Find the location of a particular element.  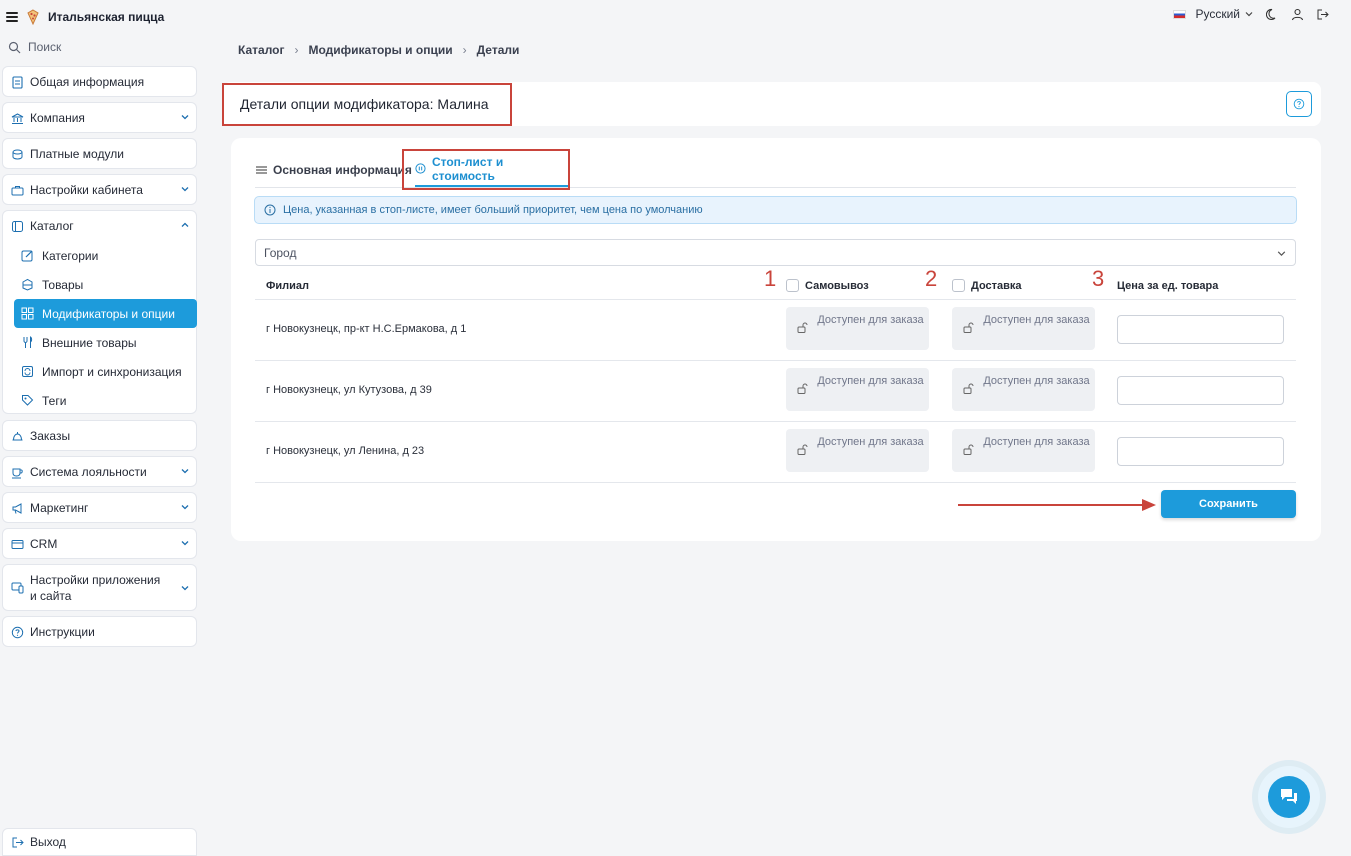

sidebar-item-label: Компания is located at coordinates (57, 118).